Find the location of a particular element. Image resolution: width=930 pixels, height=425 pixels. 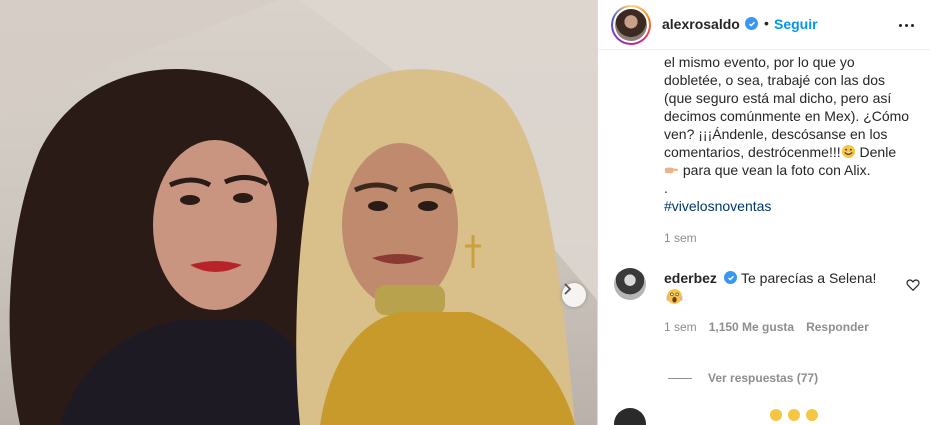

comment-timestamp: 1 sem is located at coordinates (680, 327).